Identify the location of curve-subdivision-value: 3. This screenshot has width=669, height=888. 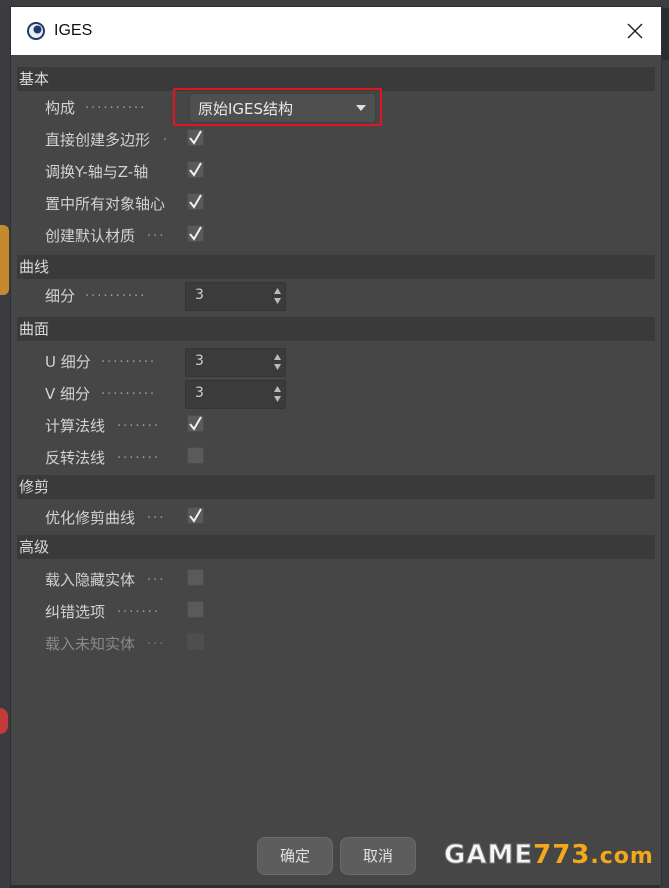
(199, 295).